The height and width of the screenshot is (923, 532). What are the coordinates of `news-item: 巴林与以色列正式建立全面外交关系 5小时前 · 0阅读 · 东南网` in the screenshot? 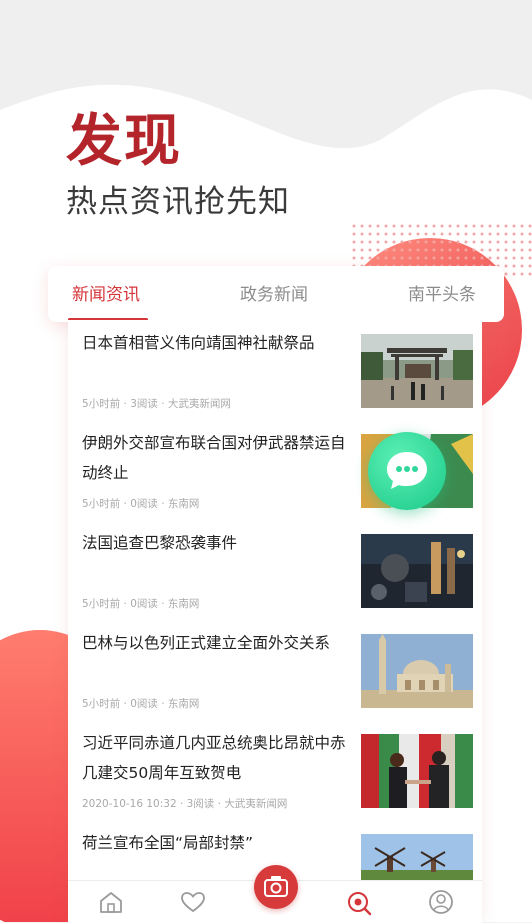 It's located at (275, 670).